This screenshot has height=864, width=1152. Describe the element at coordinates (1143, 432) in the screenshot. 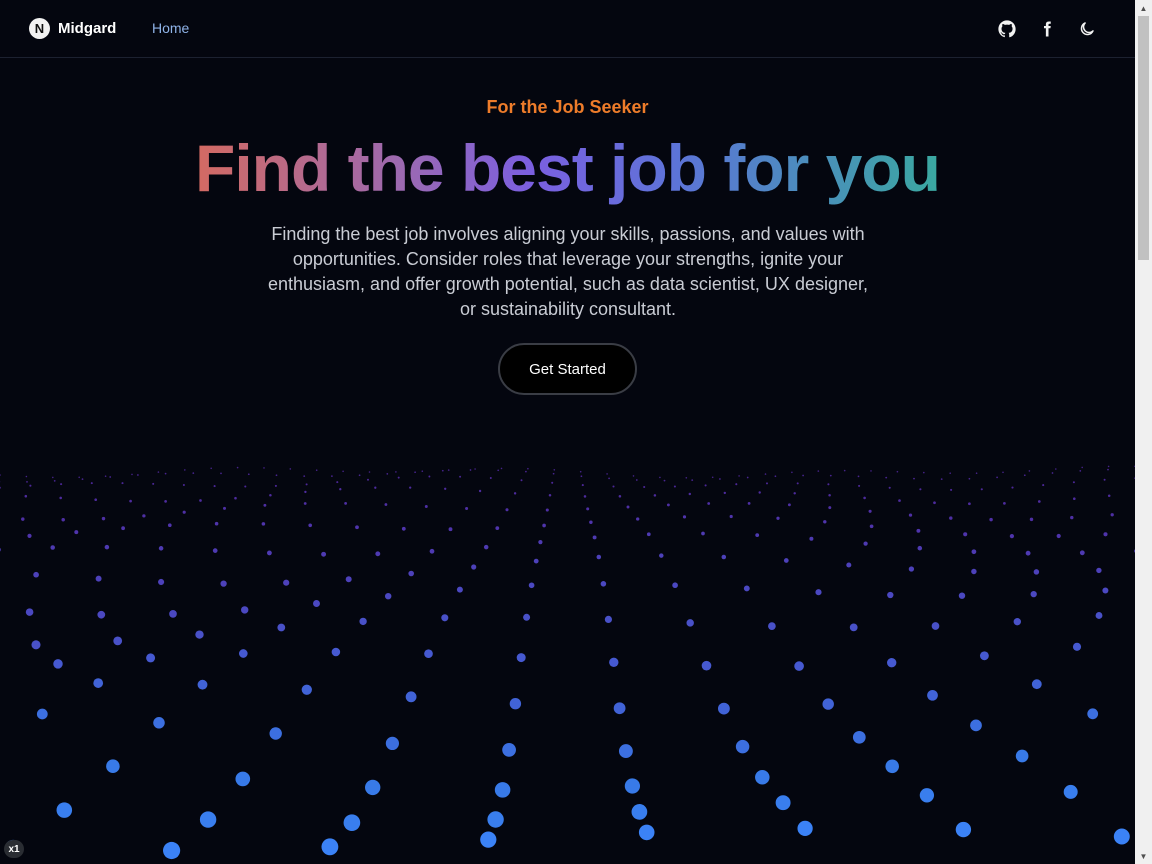

I see `scrollbar: ▲ ▼` at that location.